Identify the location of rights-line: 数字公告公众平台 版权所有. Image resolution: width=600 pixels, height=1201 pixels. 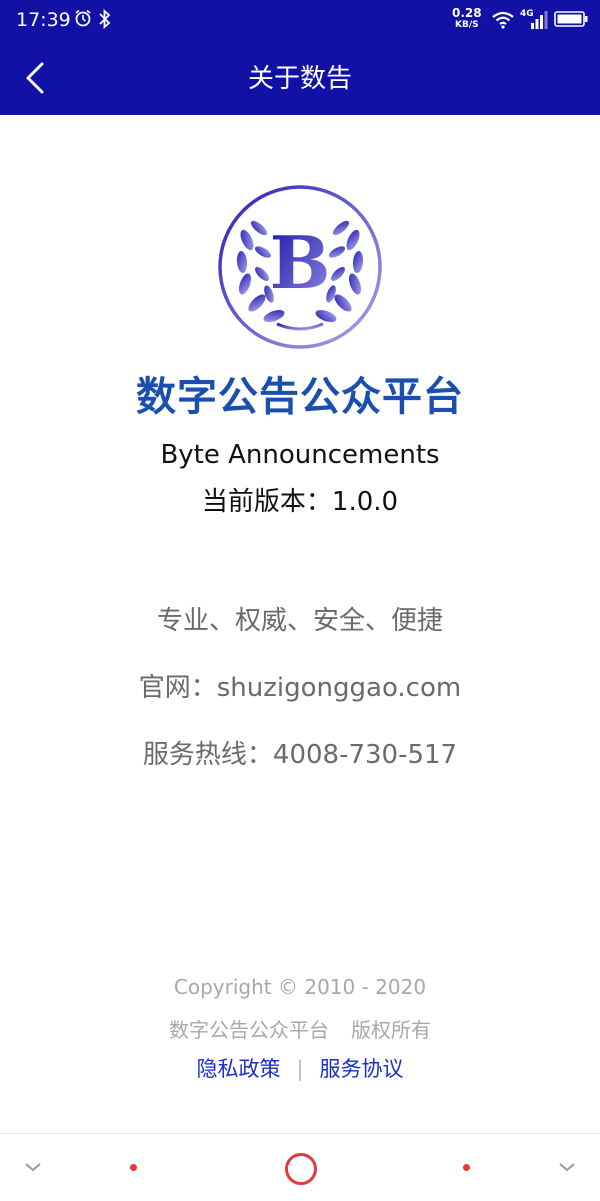
(300, 1028).